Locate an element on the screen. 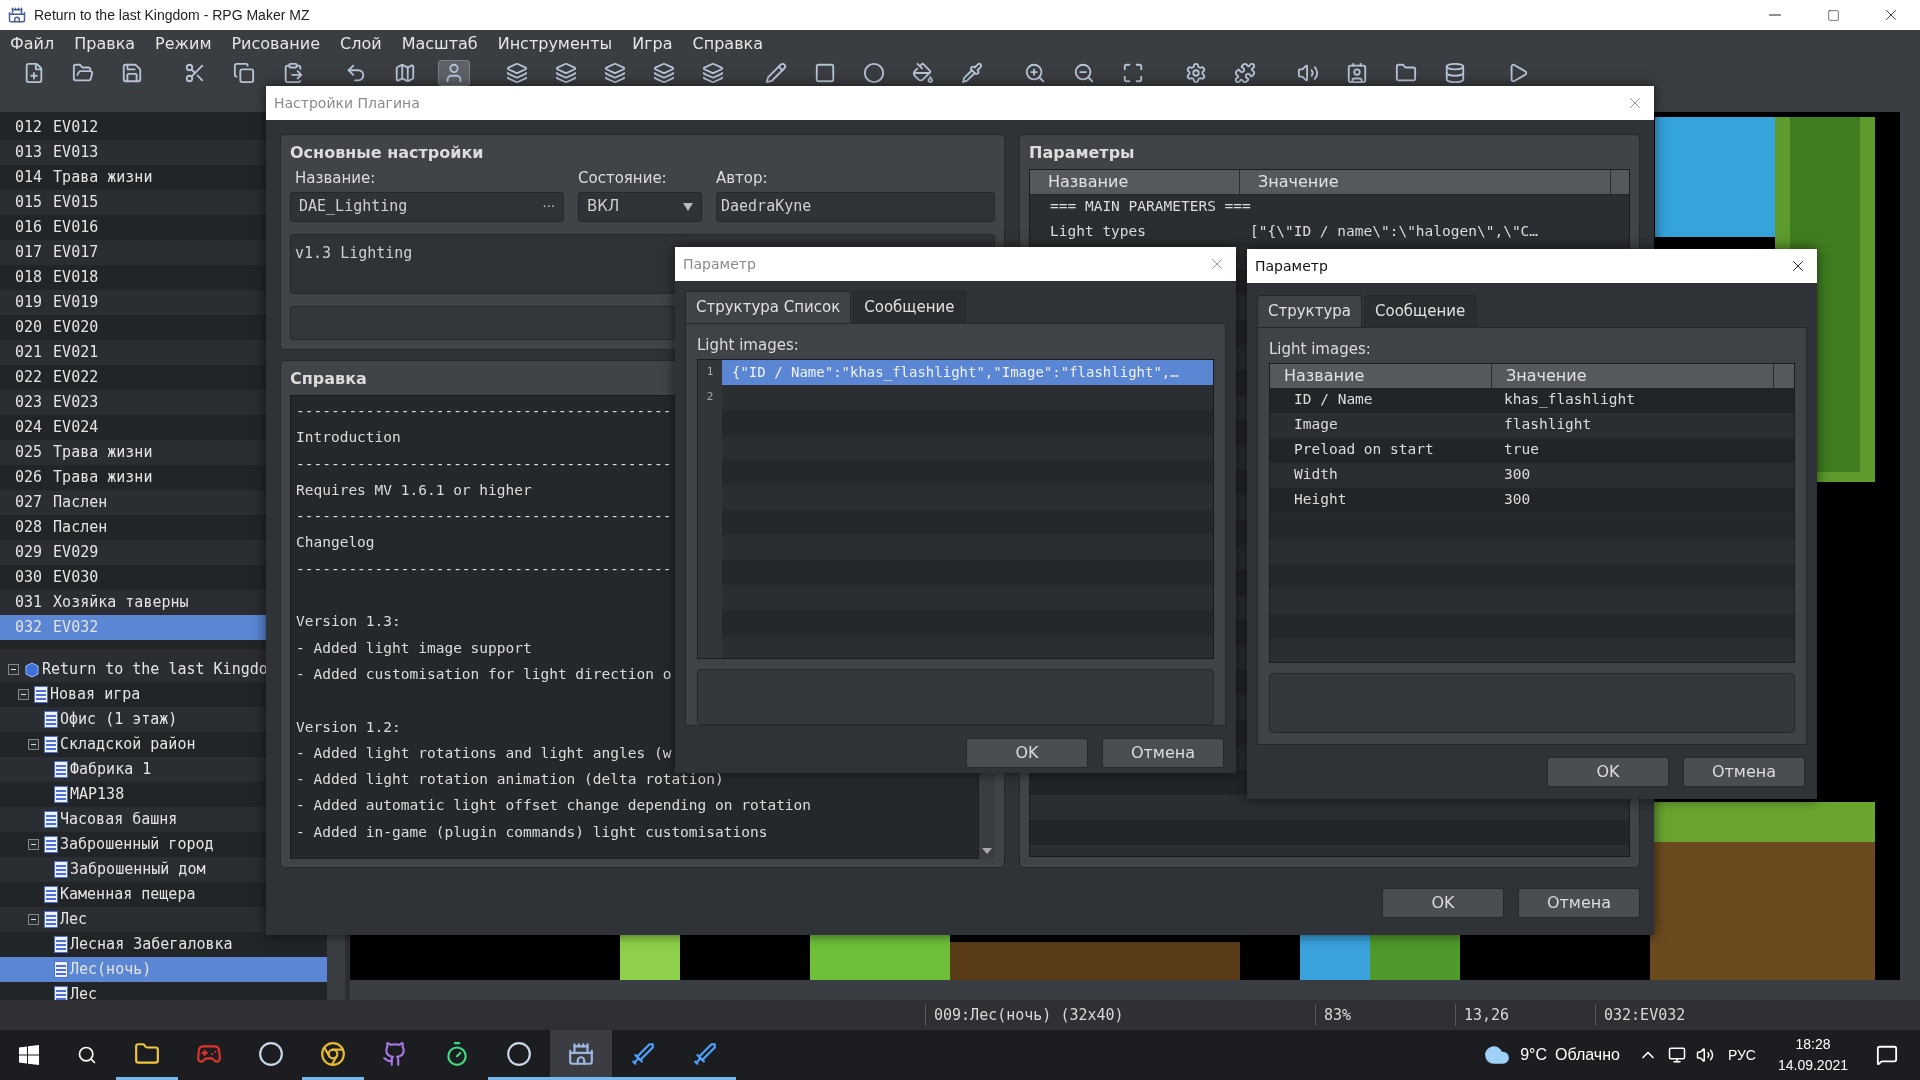 Image resolution: width=1920 pixels, height=1080 pixels. zoom-in-icon is located at coordinates (1035, 73).